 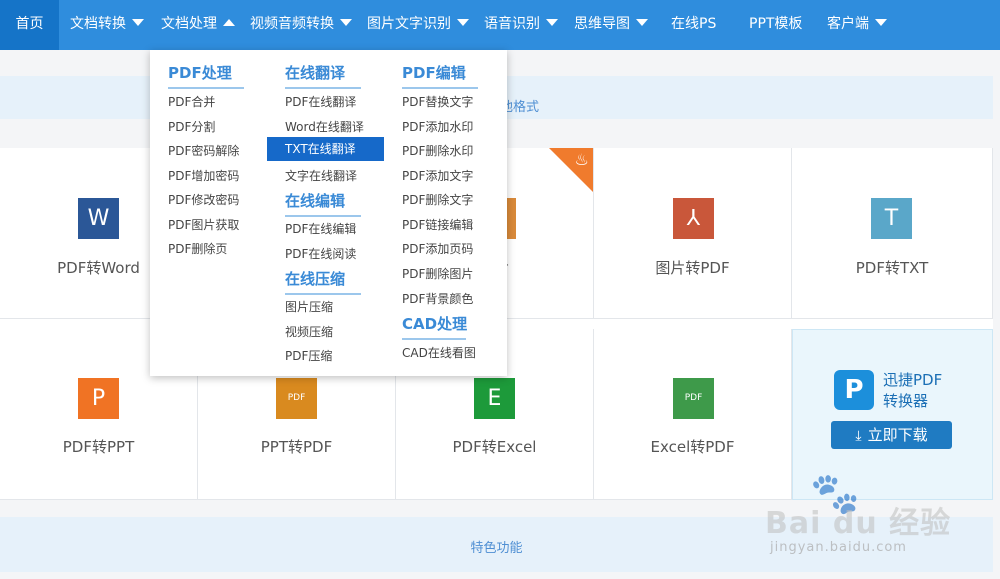 I want to click on dd-item-pdf-translate: PDF在线翻译, so click(x=320, y=101).